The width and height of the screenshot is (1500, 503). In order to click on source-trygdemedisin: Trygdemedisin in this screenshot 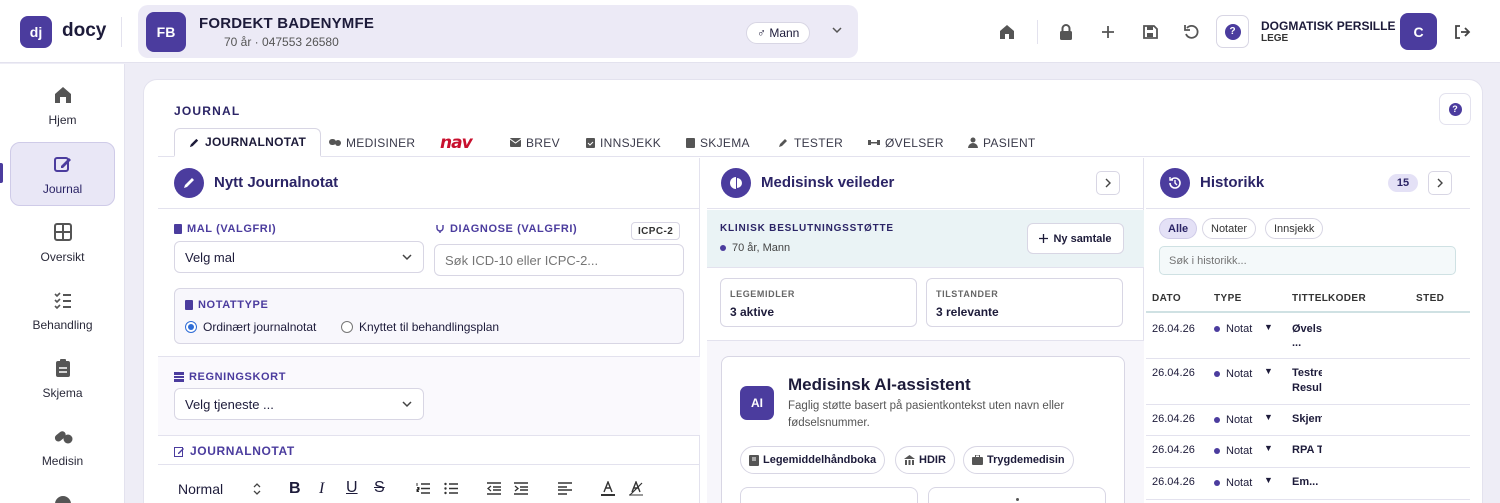, I will do `click(1018, 460)`.